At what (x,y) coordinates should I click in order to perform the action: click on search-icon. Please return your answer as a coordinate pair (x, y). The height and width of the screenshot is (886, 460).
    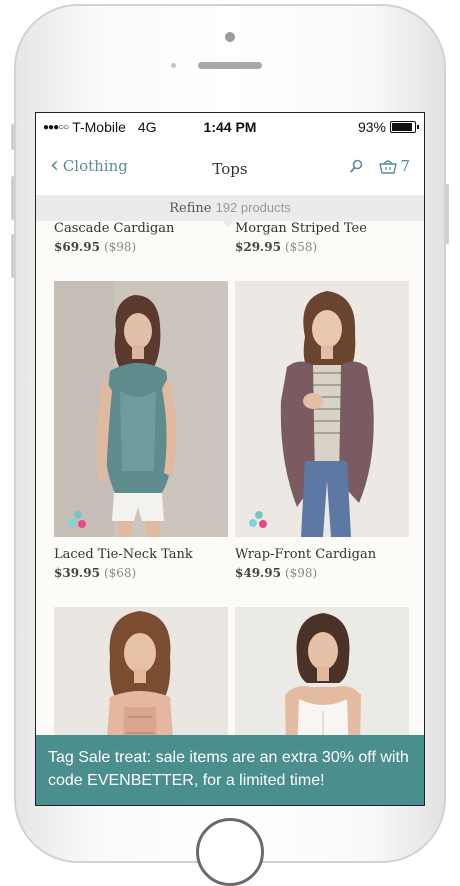
    Looking at the image, I should click on (356, 166).